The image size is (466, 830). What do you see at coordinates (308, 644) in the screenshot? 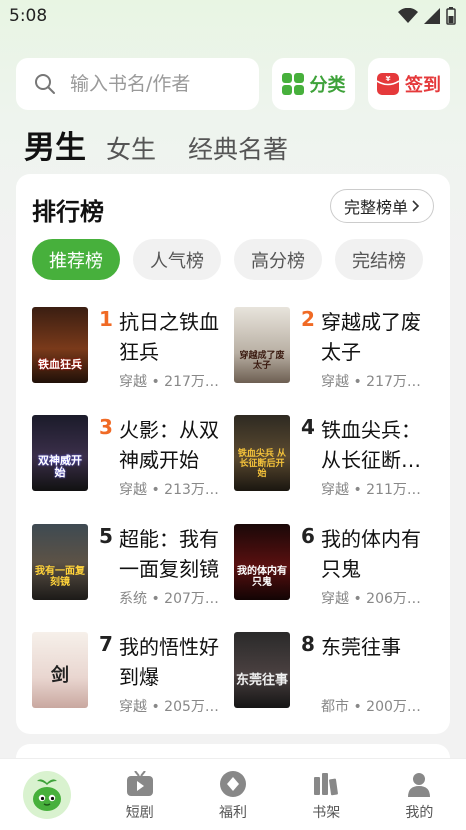
I see `book-rank: 8` at bounding box center [308, 644].